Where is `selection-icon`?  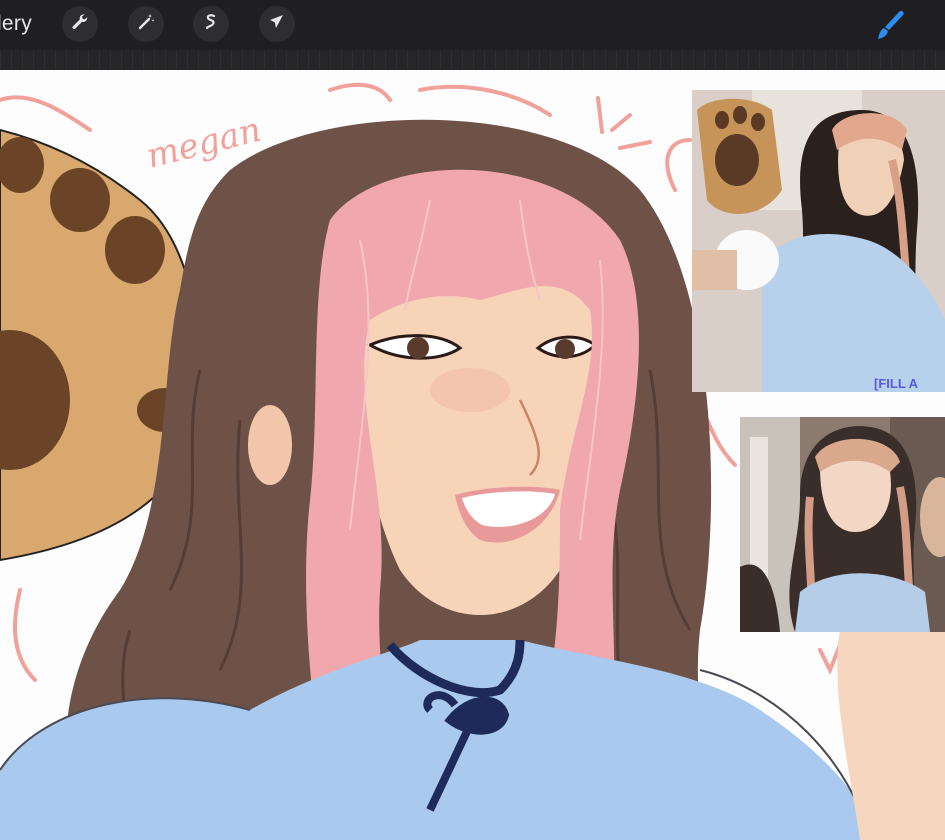
selection-icon is located at coordinates (211, 24).